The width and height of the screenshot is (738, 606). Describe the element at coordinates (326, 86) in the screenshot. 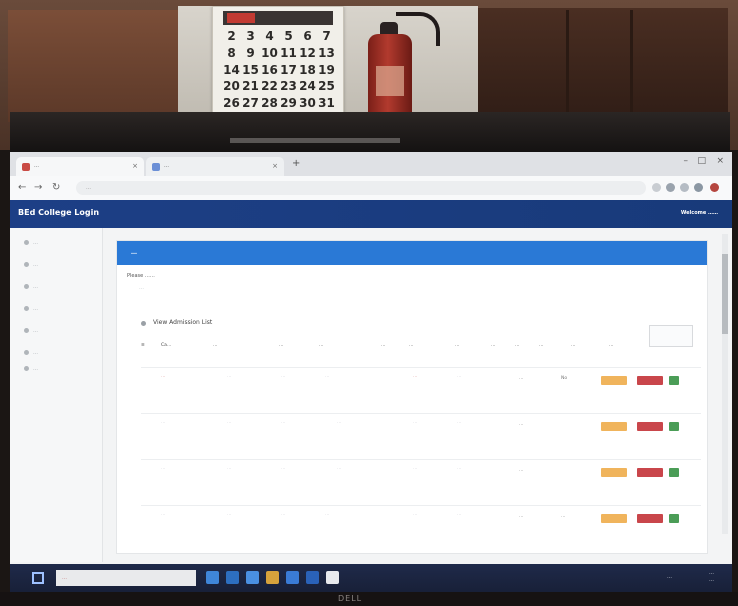

I see `calendar-day: 25` at that location.